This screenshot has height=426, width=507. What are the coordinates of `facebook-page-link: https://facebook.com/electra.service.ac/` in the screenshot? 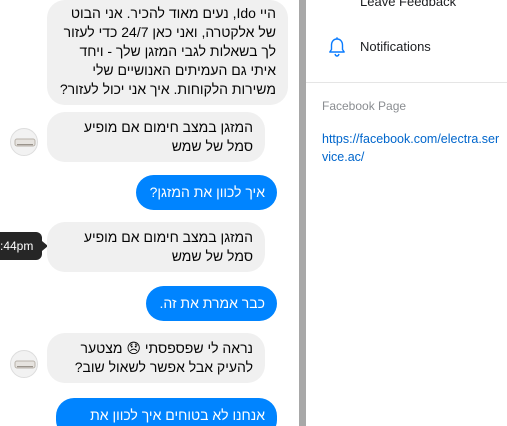 It's located at (412, 148).